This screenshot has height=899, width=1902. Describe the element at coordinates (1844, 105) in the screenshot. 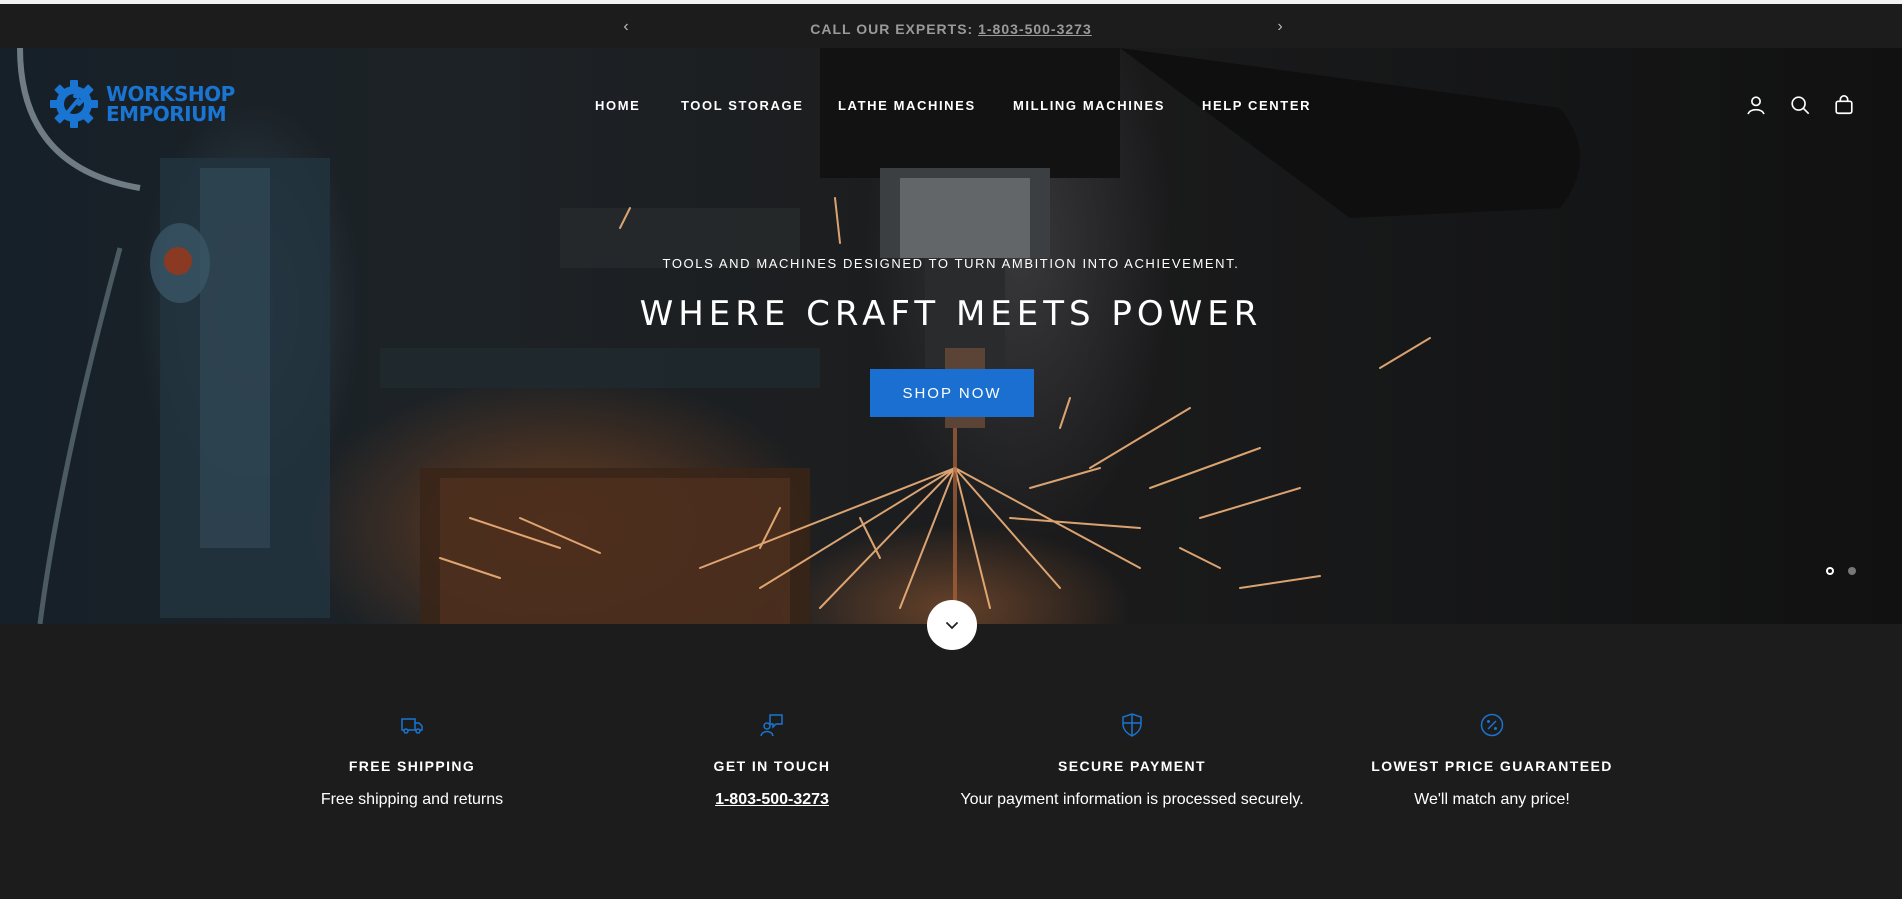

I see `cart-icon` at that location.